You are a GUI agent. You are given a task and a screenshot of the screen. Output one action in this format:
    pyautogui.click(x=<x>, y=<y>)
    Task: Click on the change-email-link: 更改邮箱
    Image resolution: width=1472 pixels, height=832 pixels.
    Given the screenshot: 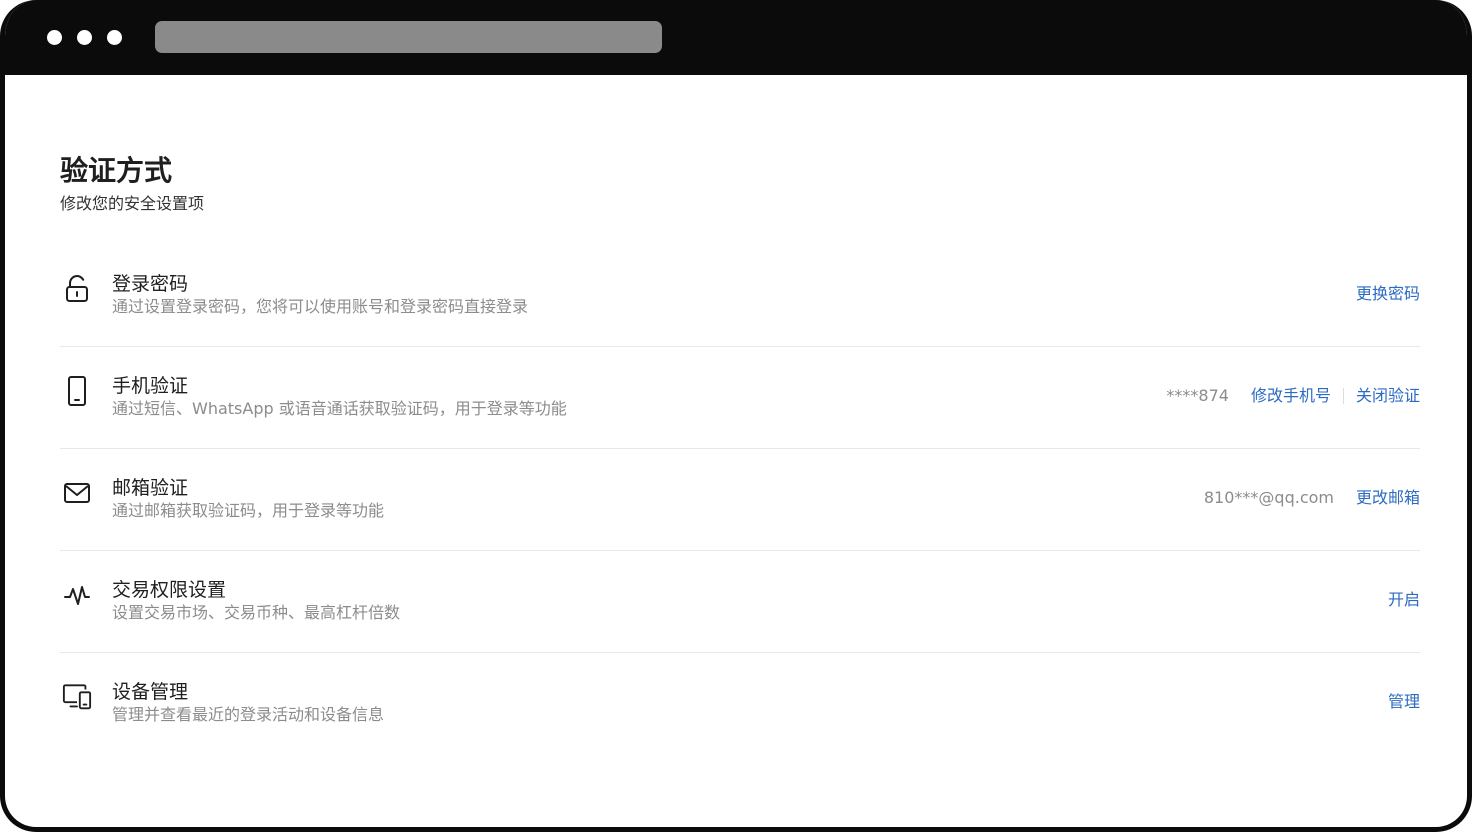 What is the action you would take?
    pyautogui.click(x=1388, y=498)
    